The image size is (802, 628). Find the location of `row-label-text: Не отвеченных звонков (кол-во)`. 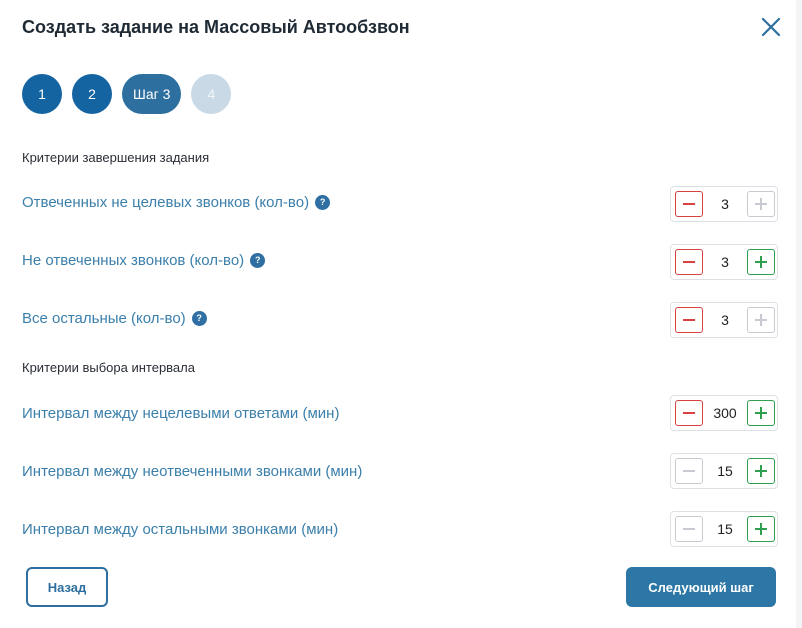

row-label-text: Не отвеченных звонков (кол-во) is located at coordinates (133, 260).